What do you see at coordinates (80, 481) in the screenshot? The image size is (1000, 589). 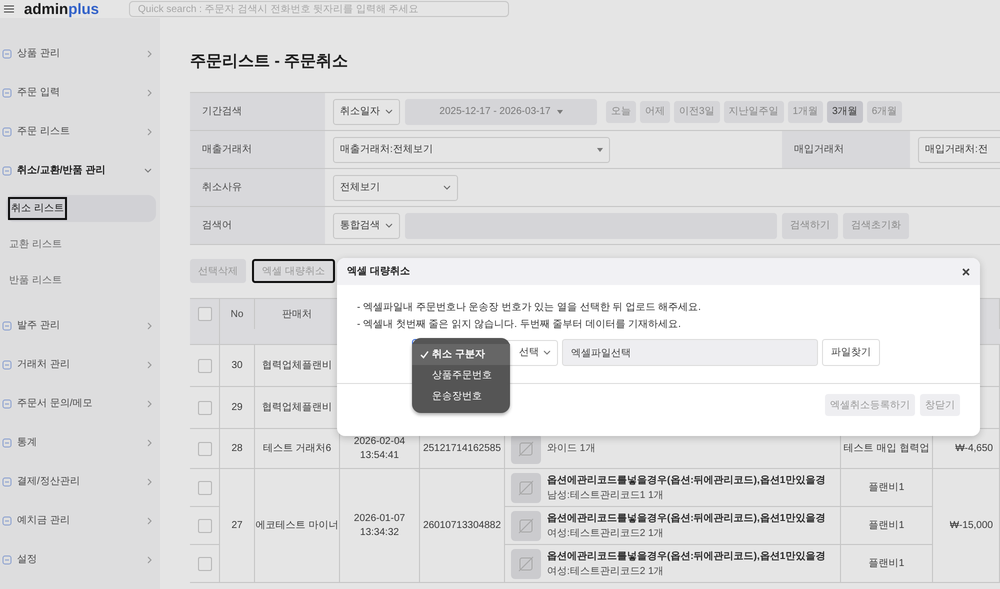 I see `sidebar-item: 결제/정산관리` at bounding box center [80, 481].